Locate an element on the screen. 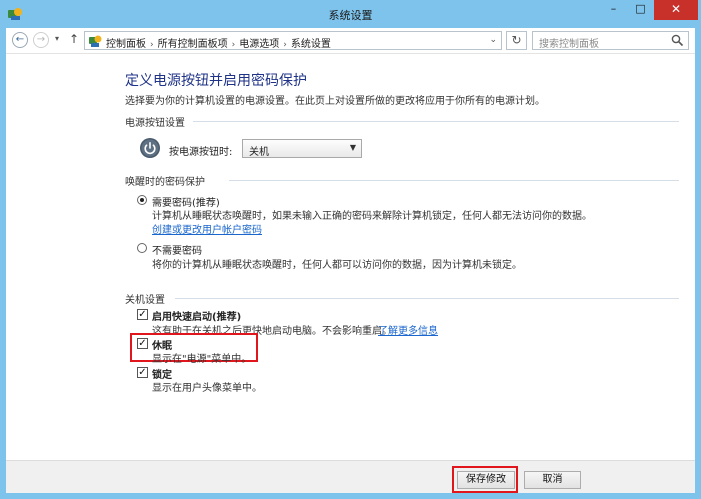  shutdown-settings-heading: 关机设置 is located at coordinates (145, 300).